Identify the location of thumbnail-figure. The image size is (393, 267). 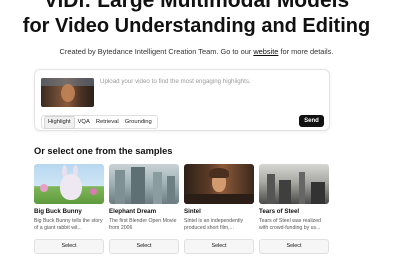
(68, 93).